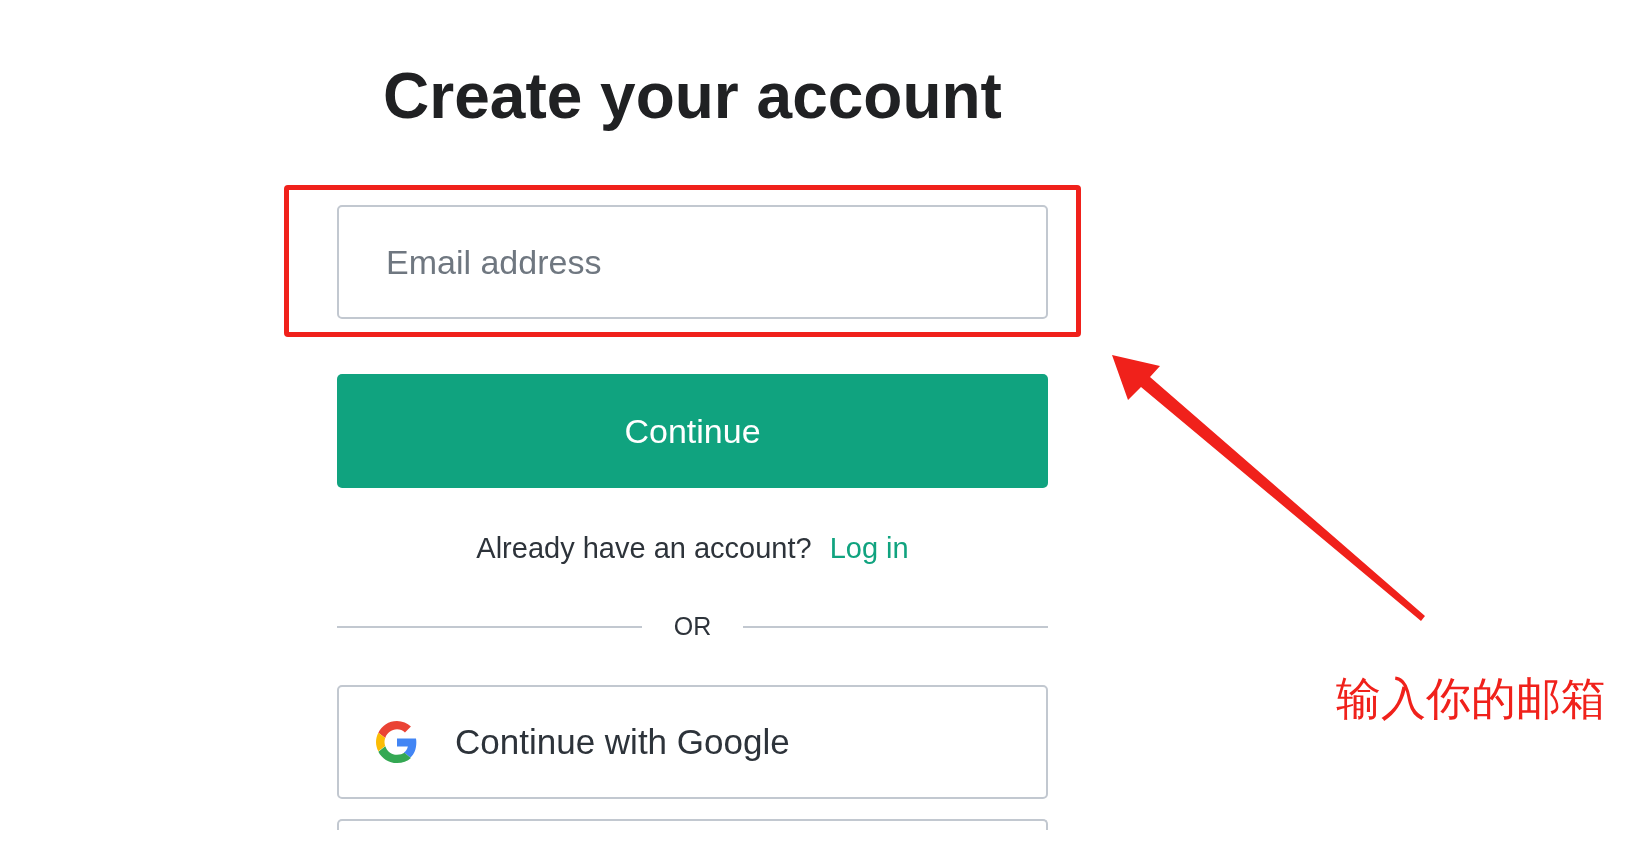  What do you see at coordinates (692, 431) in the screenshot?
I see `continue-button: Continue` at bounding box center [692, 431].